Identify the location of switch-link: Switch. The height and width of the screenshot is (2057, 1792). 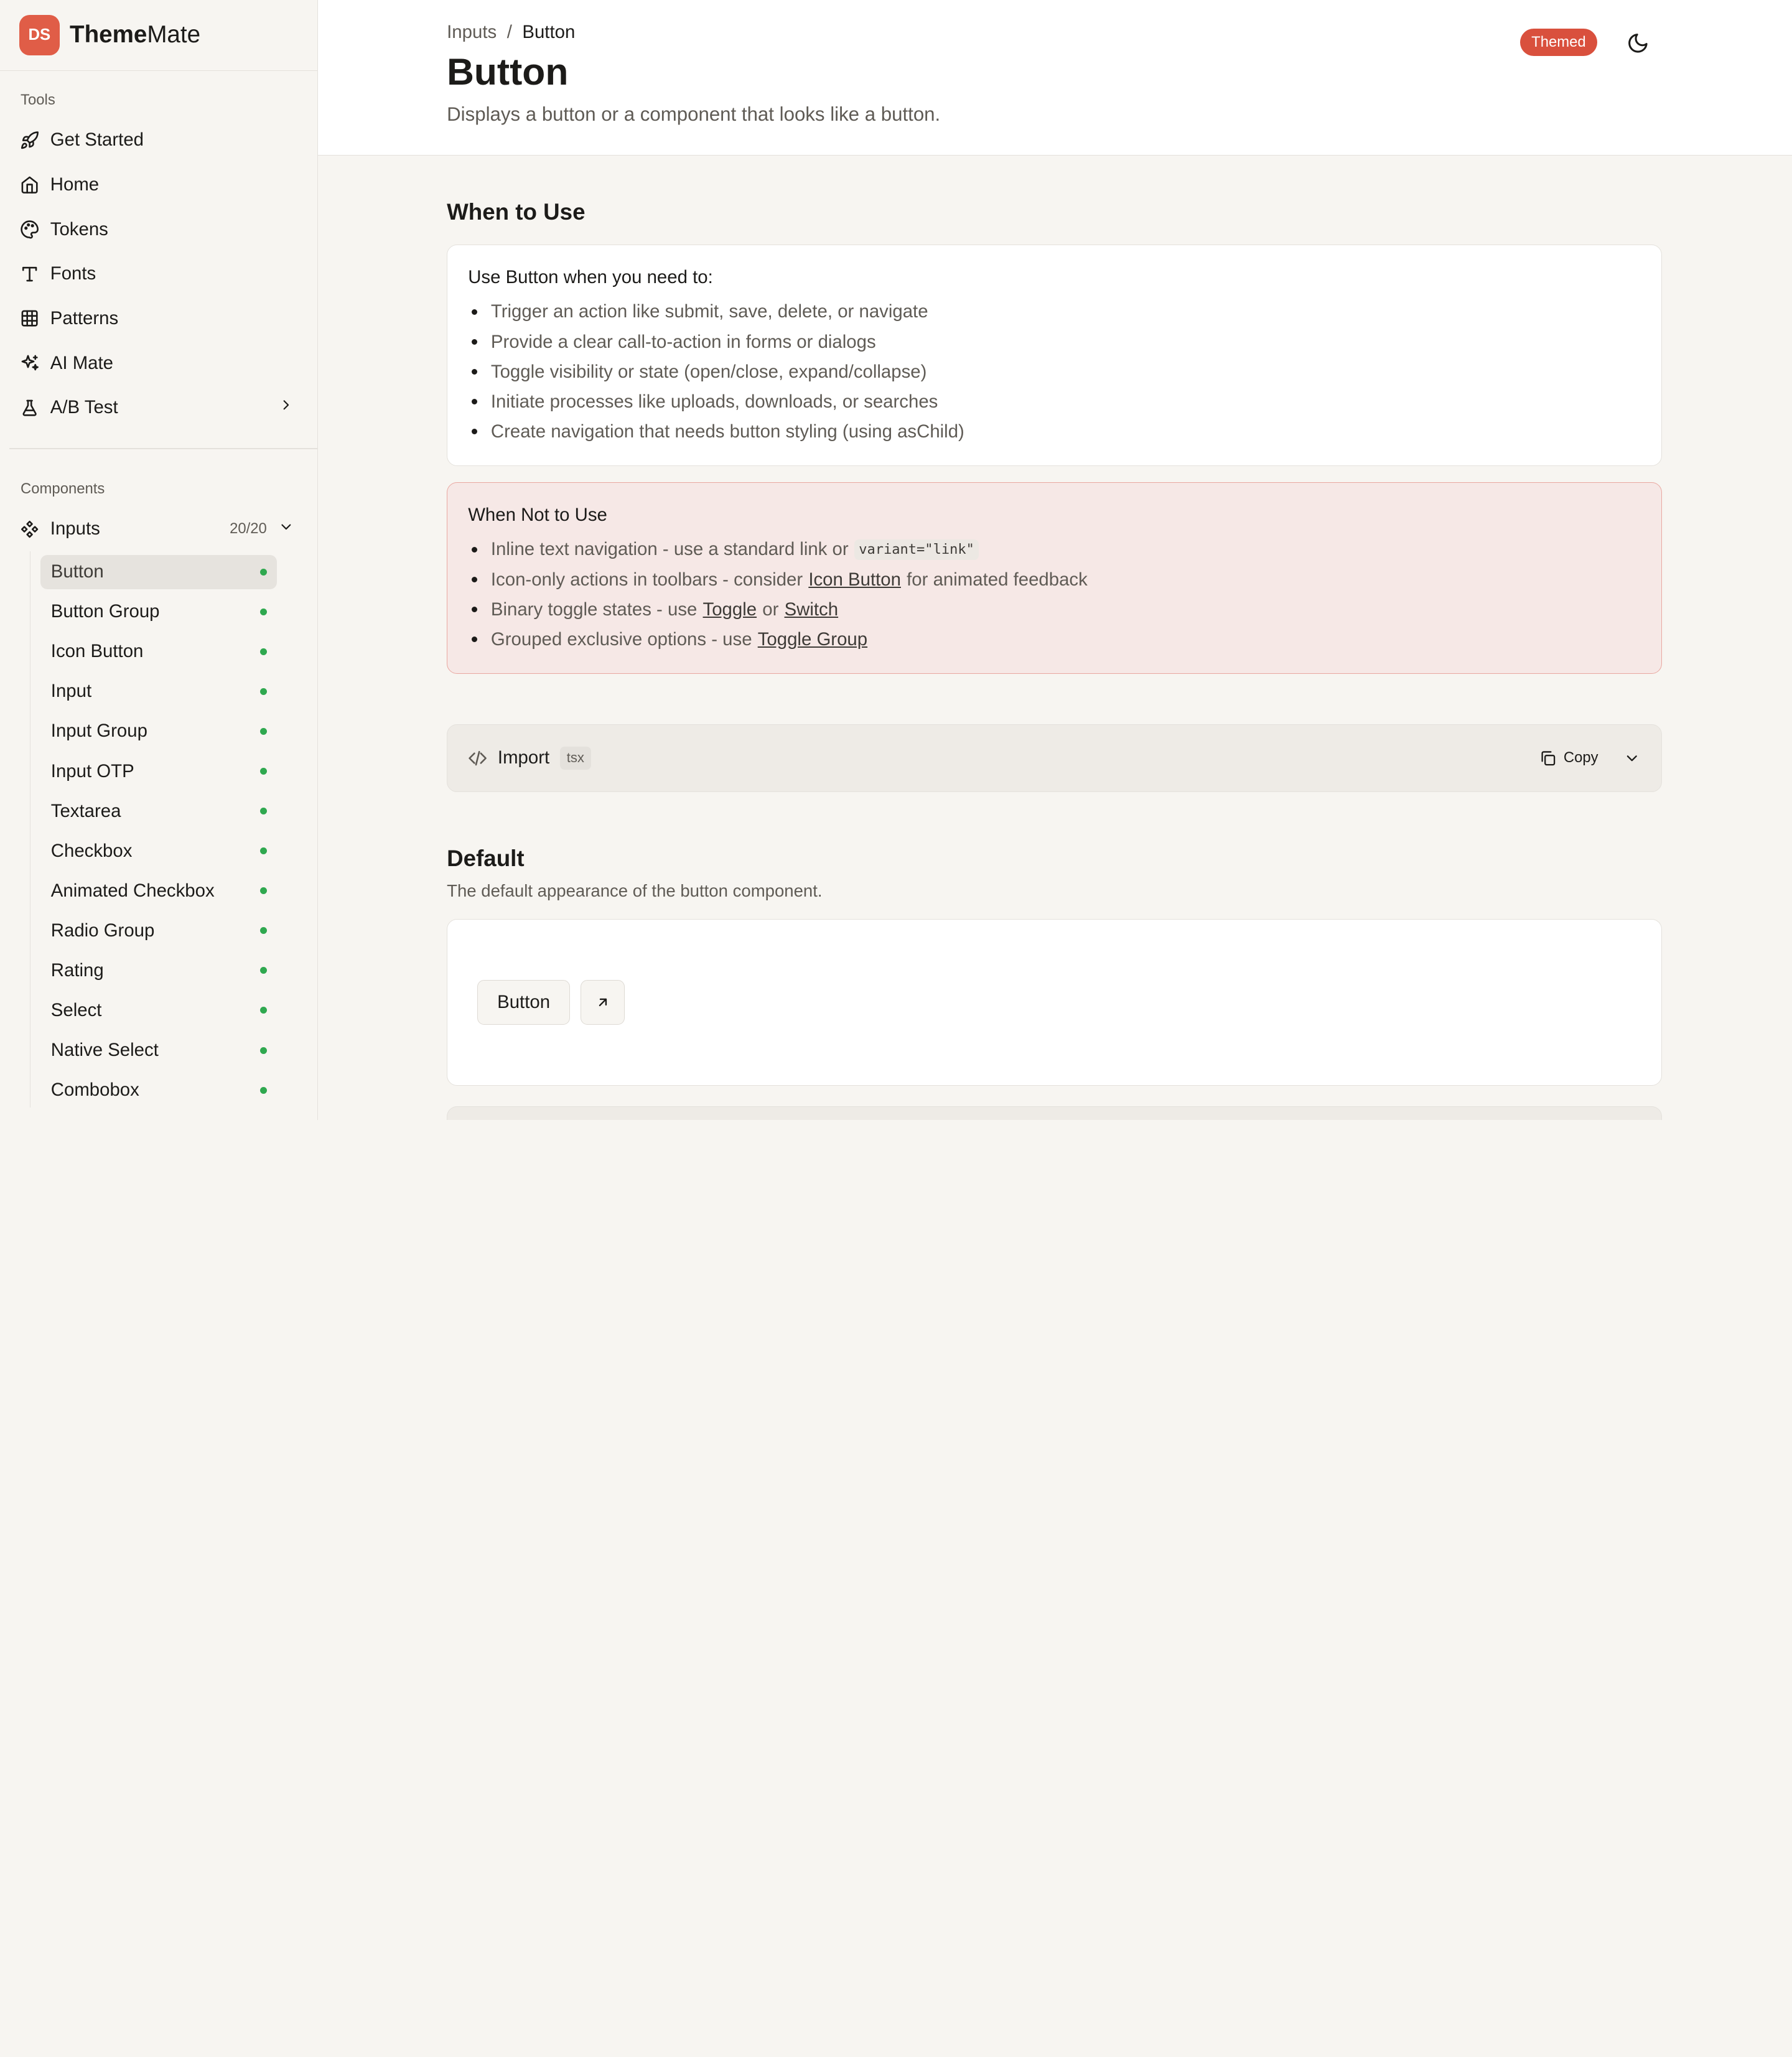
(812, 609).